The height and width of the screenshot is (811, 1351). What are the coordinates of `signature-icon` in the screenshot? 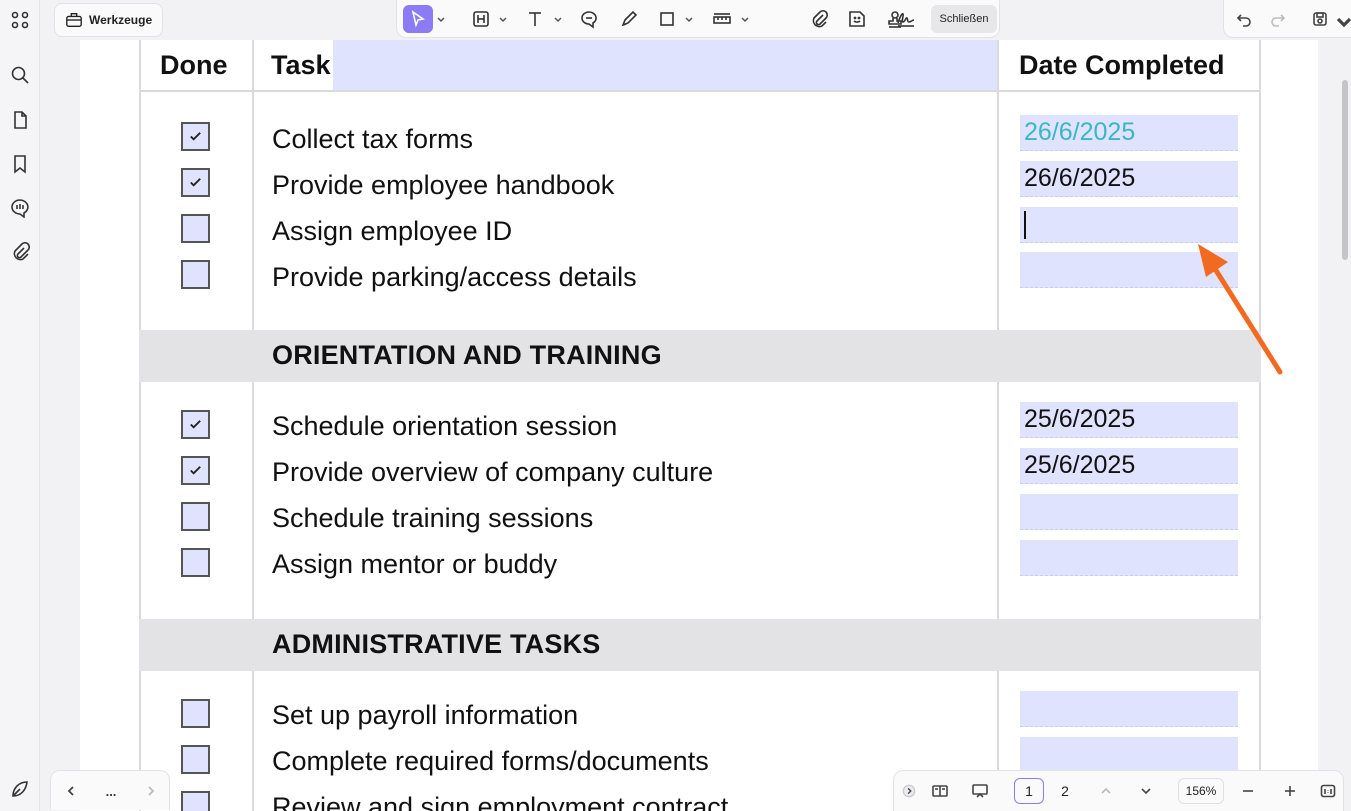 It's located at (906, 20).